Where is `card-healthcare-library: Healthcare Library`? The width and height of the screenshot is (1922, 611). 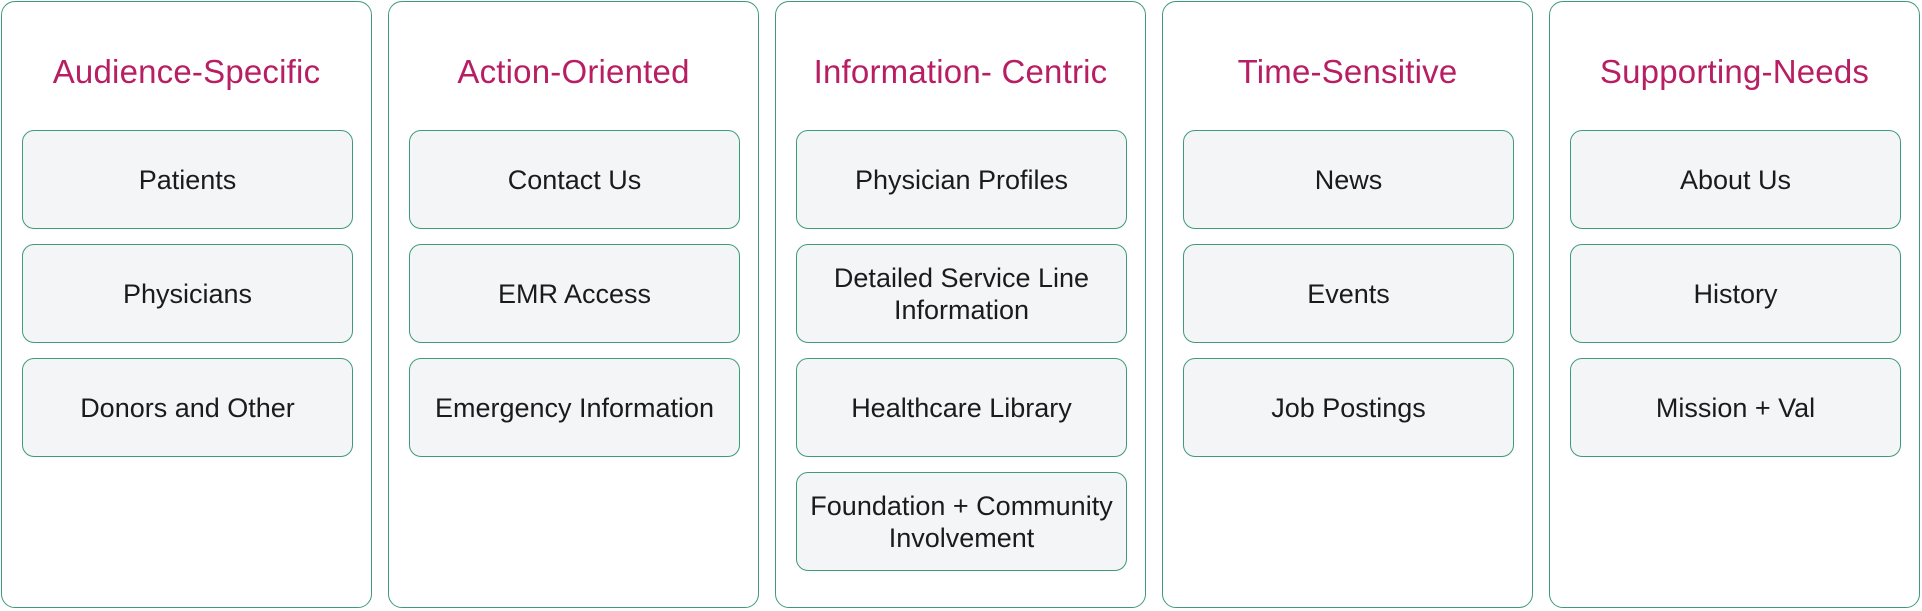 card-healthcare-library: Healthcare Library is located at coordinates (961, 407).